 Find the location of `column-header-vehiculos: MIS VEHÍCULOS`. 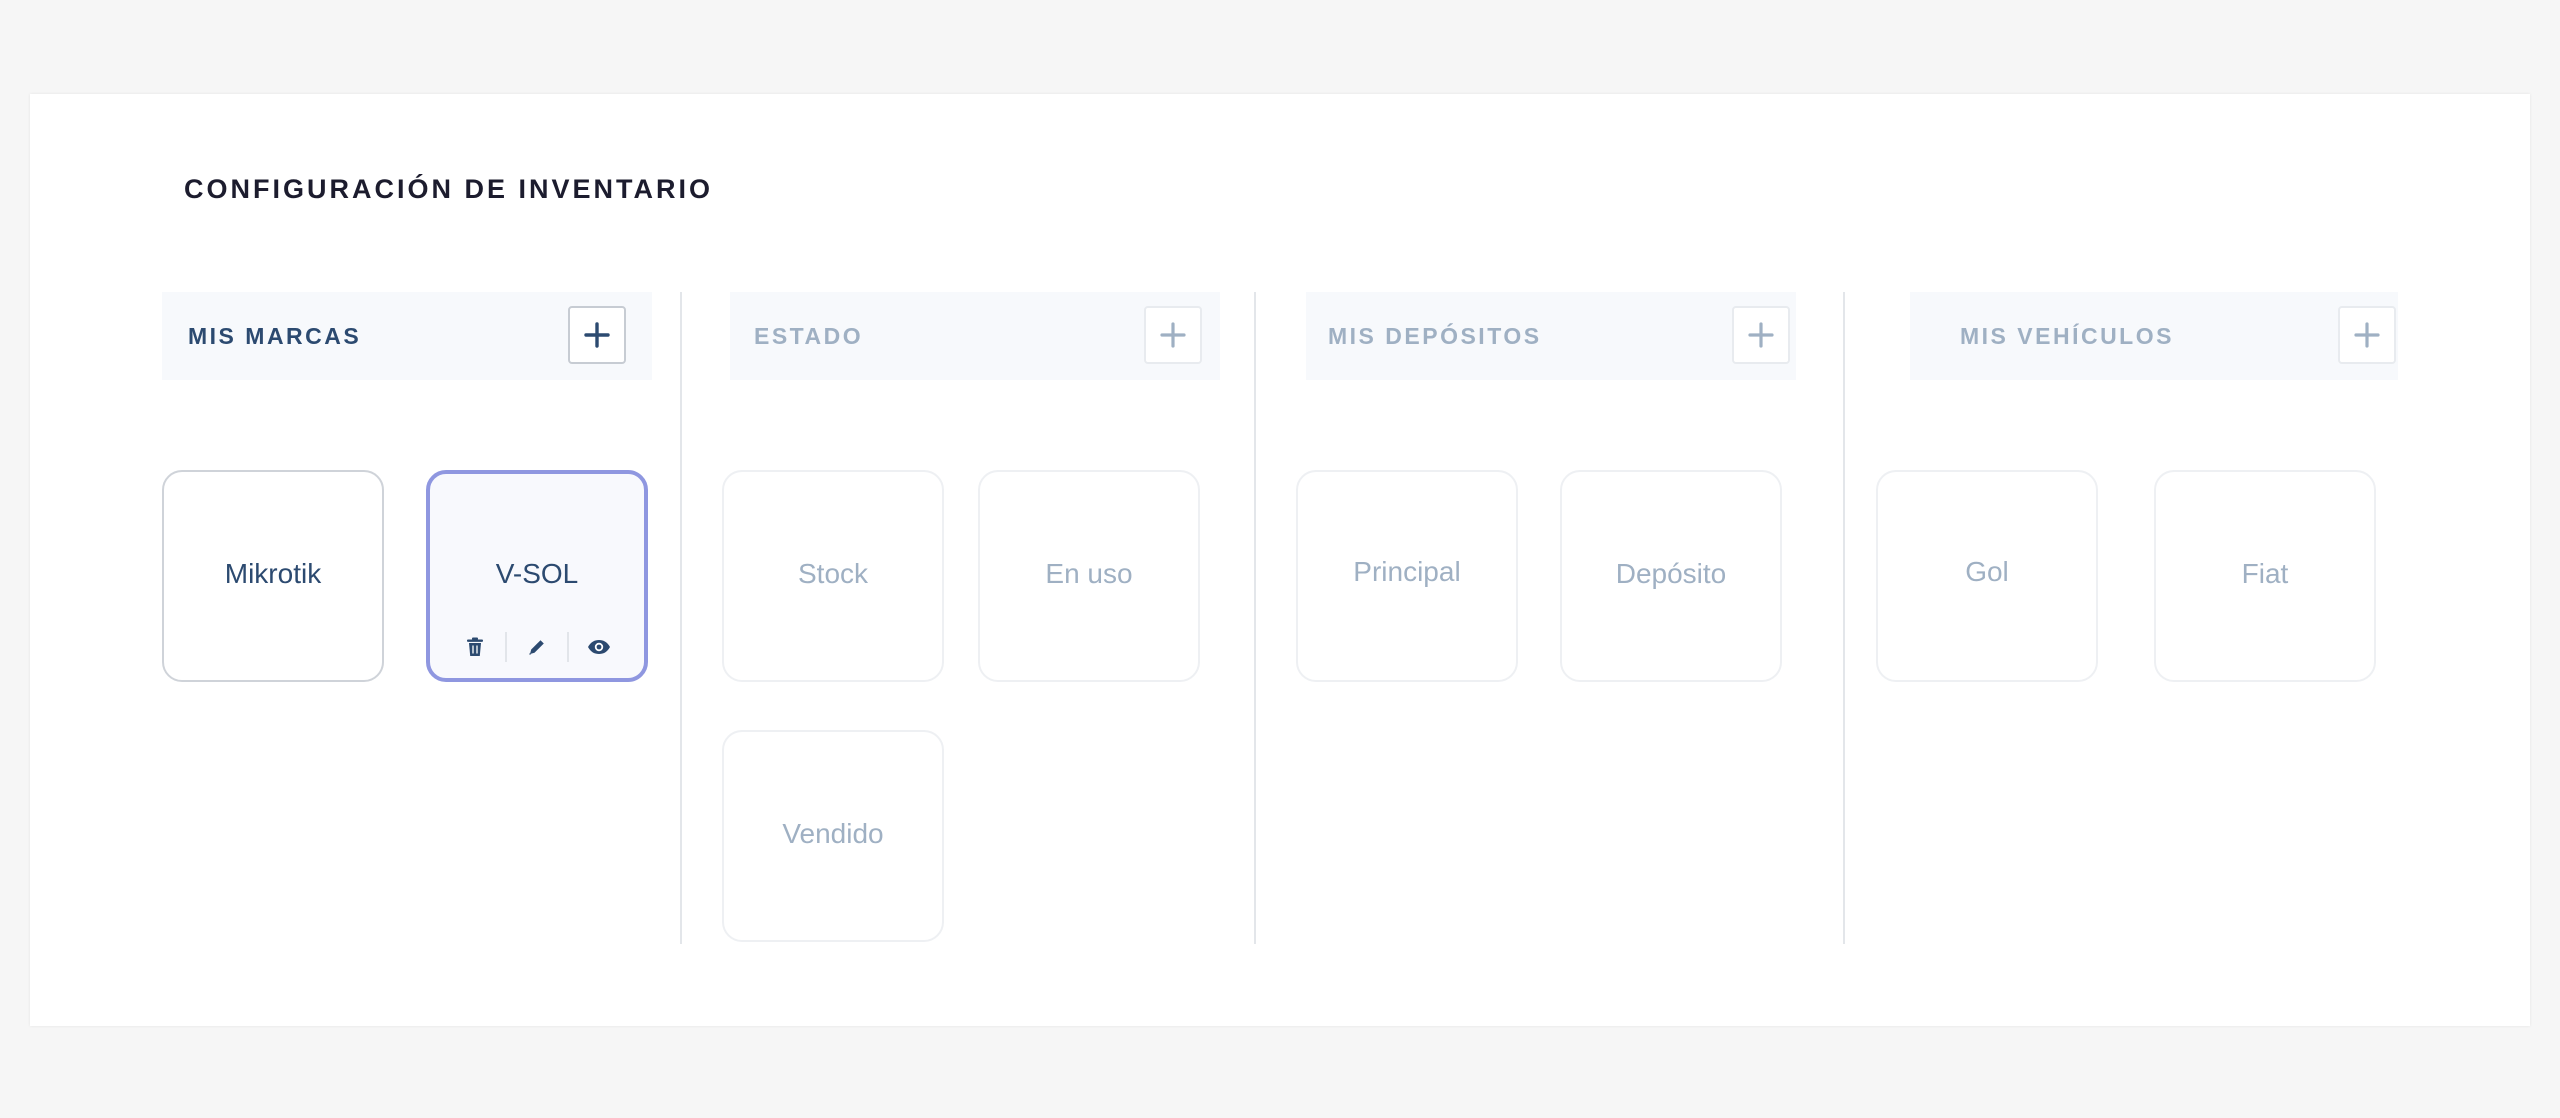

column-header-vehiculos: MIS VEHÍCULOS is located at coordinates (2154, 336).